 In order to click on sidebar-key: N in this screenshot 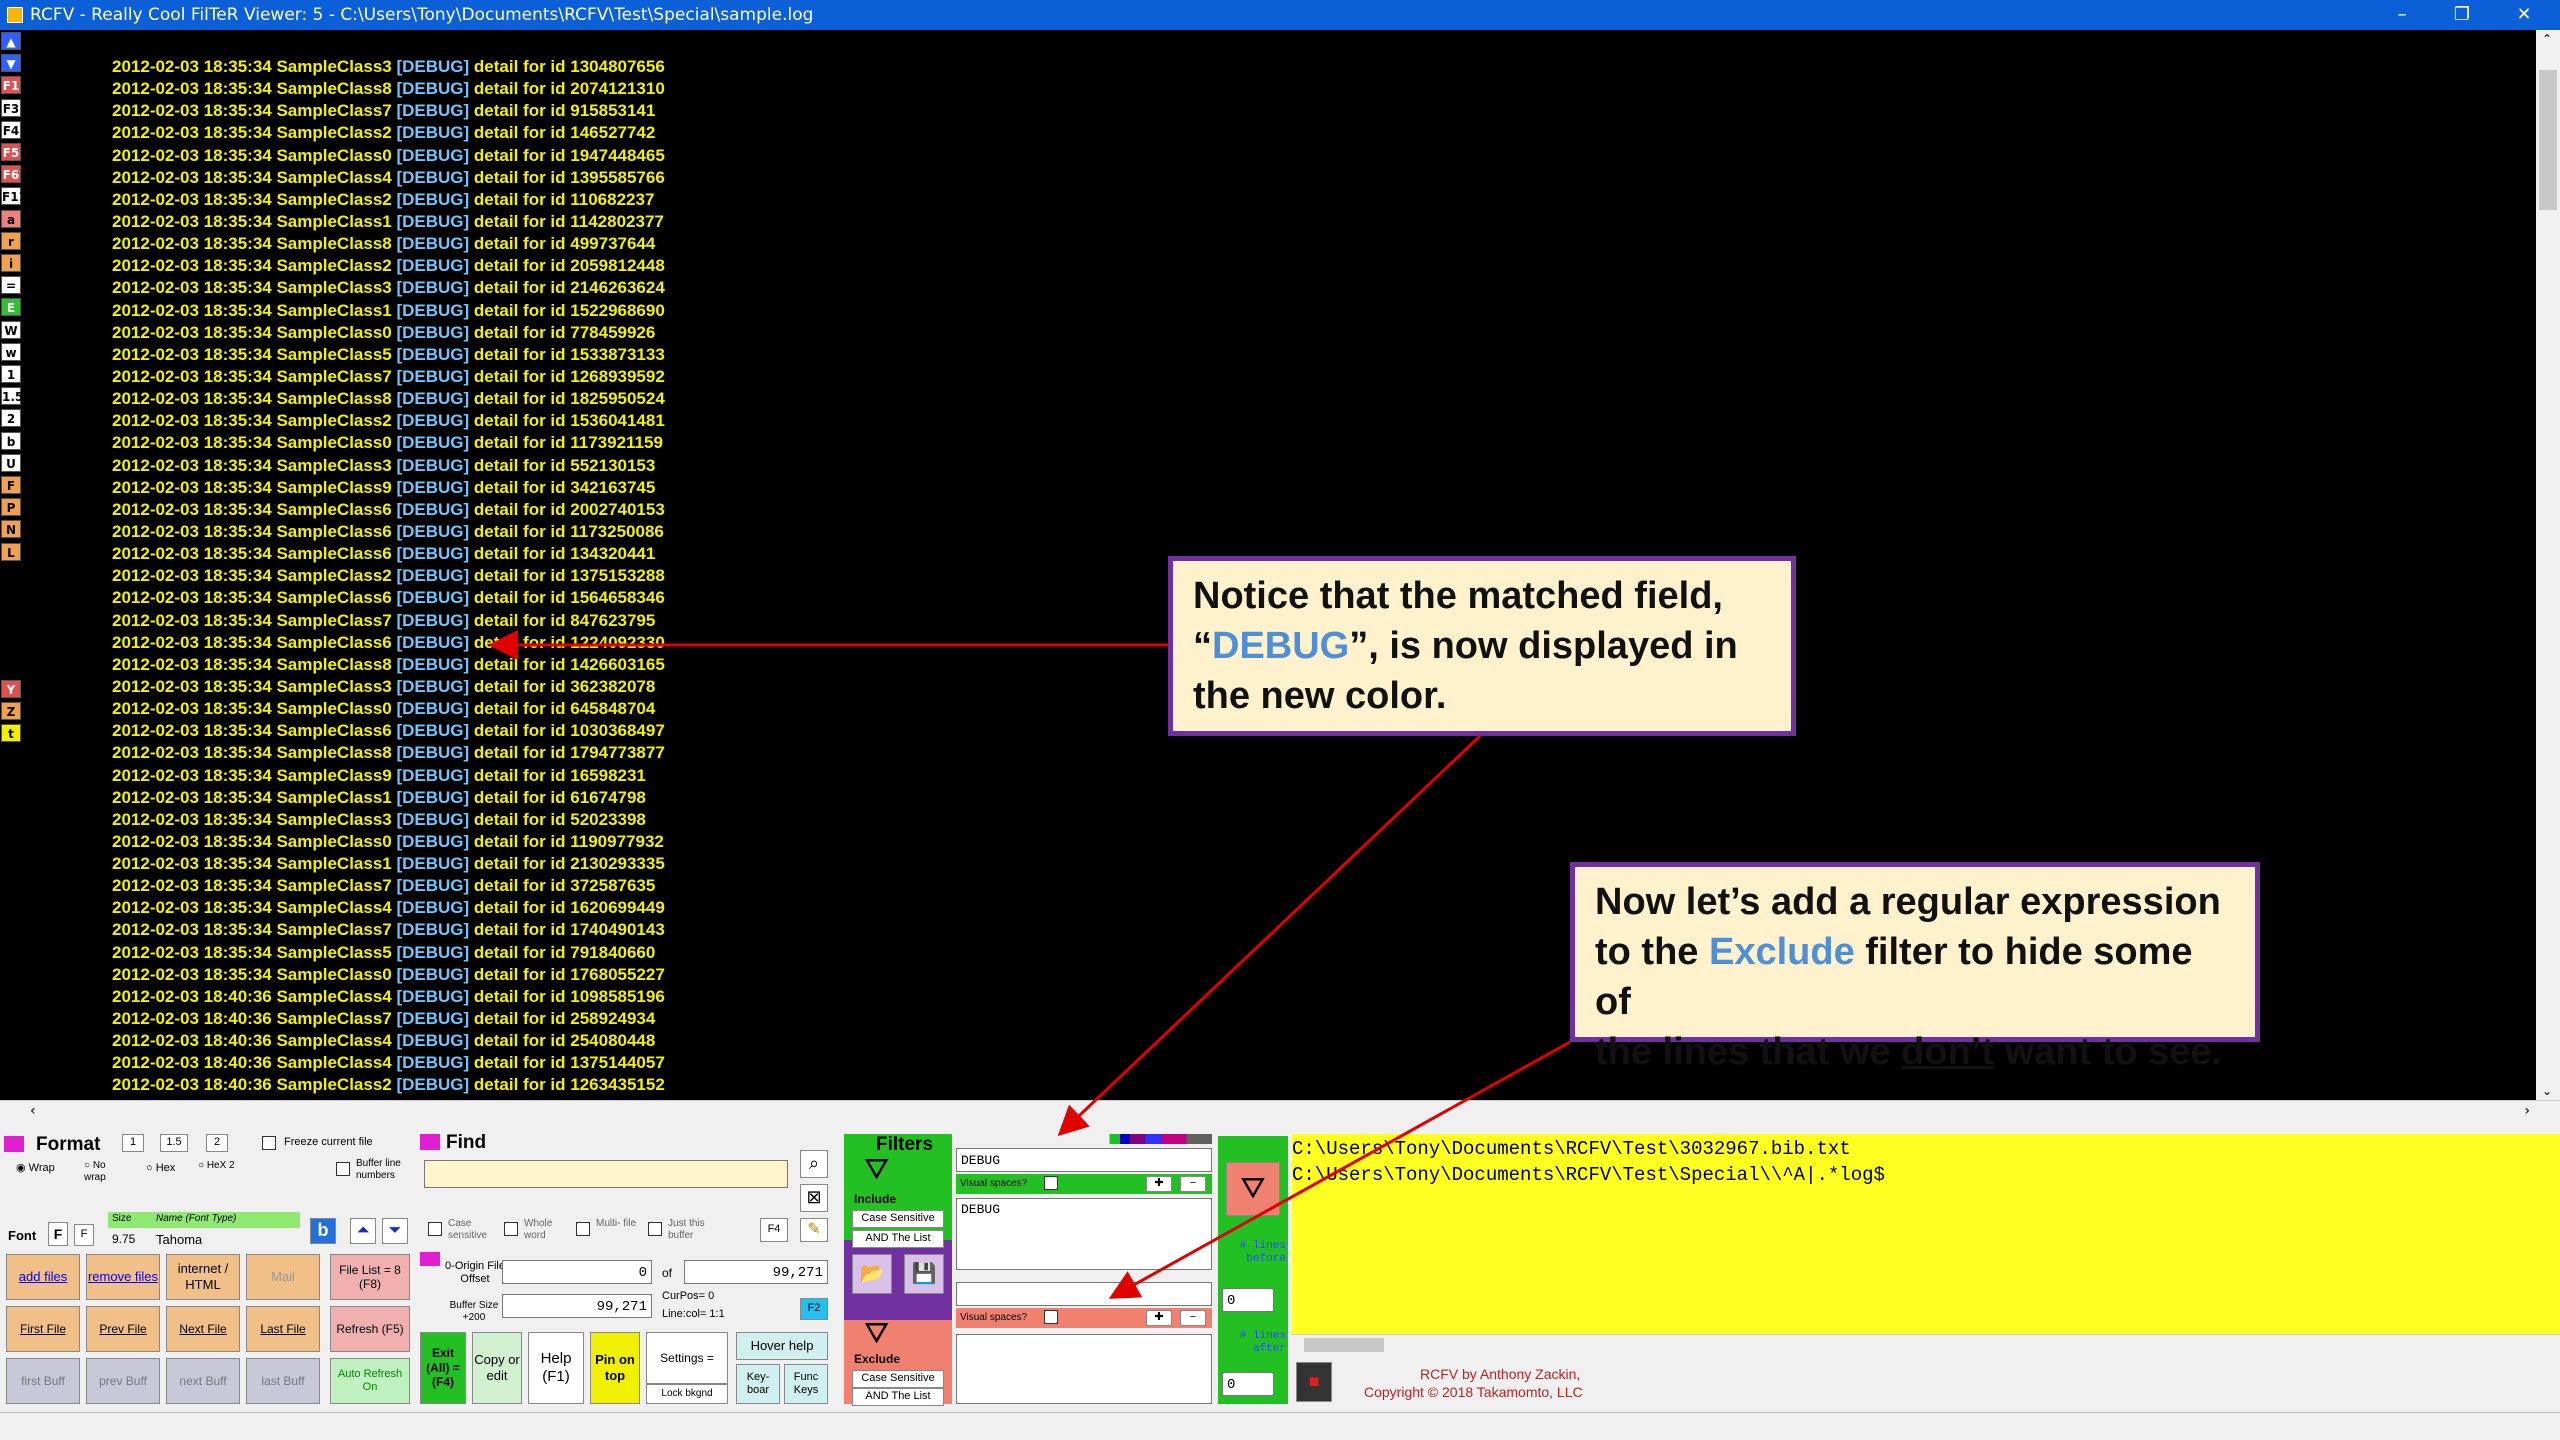, I will do `click(11, 529)`.